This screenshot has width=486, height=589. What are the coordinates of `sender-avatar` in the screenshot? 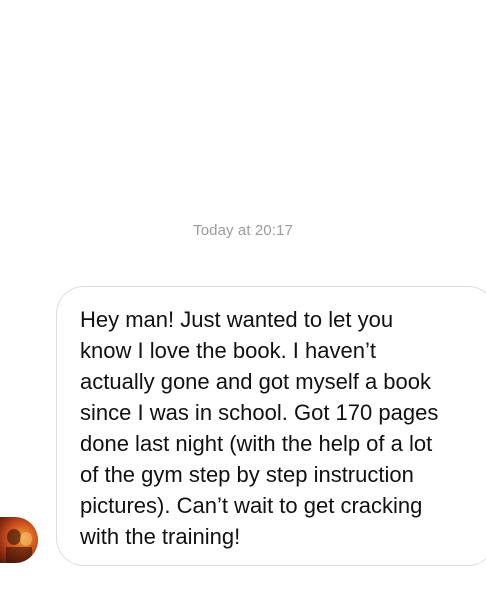 It's located at (19, 540).